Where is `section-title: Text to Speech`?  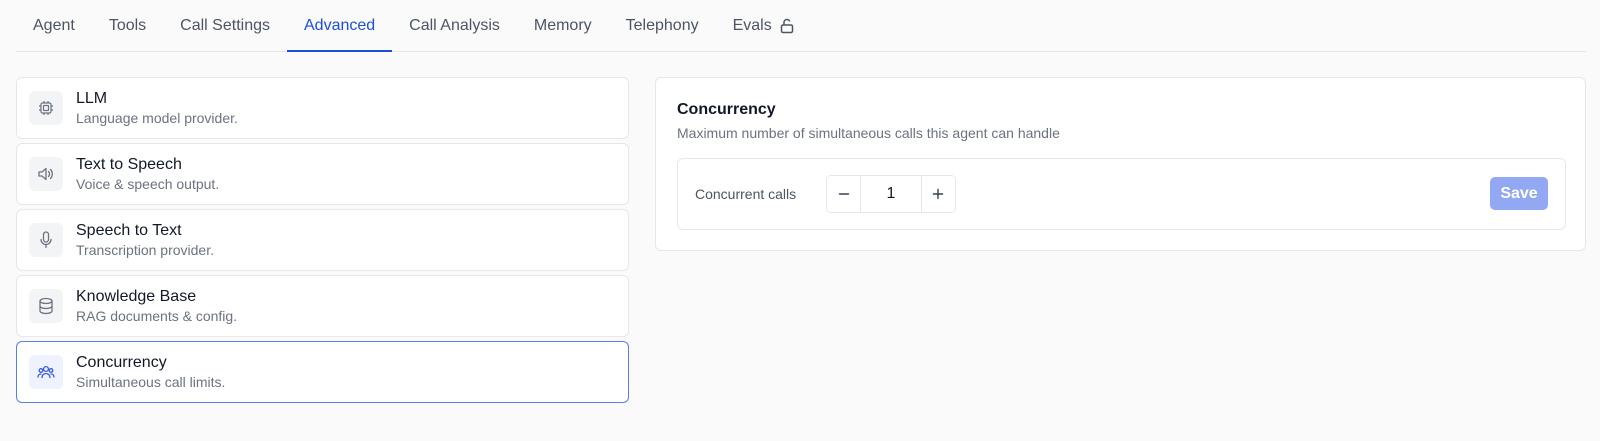 section-title: Text to Speech is located at coordinates (129, 164).